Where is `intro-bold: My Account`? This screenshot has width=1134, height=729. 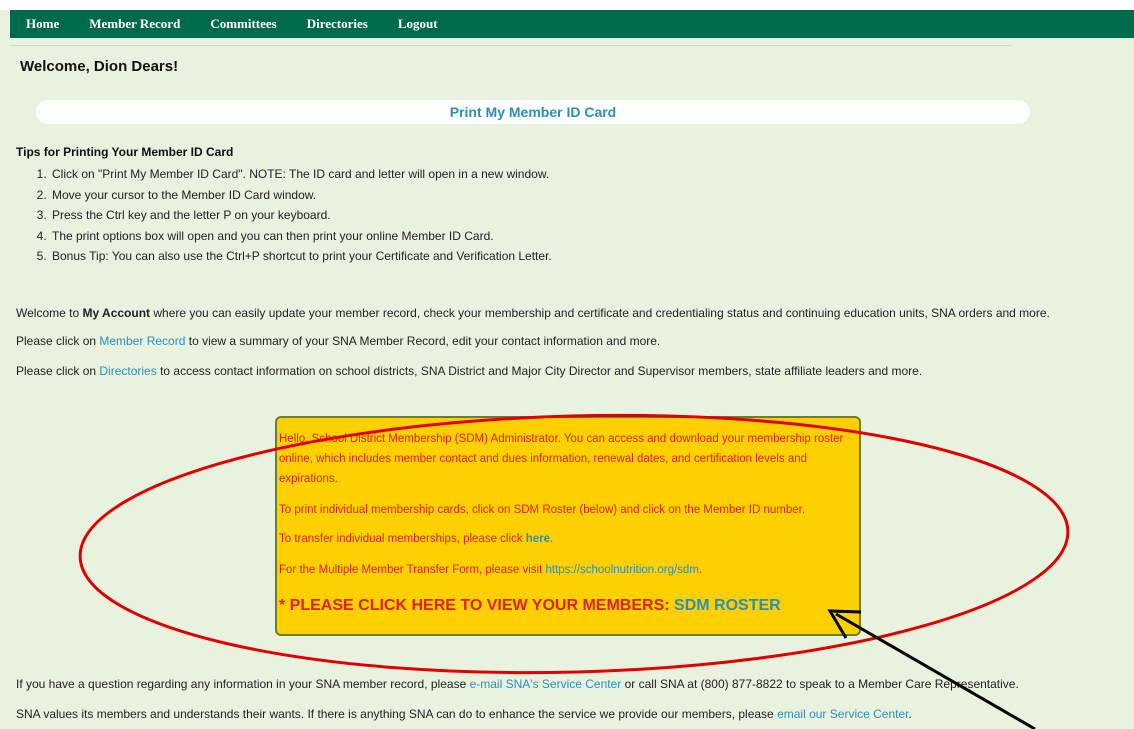 intro-bold: My Account is located at coordinates (116, 313).